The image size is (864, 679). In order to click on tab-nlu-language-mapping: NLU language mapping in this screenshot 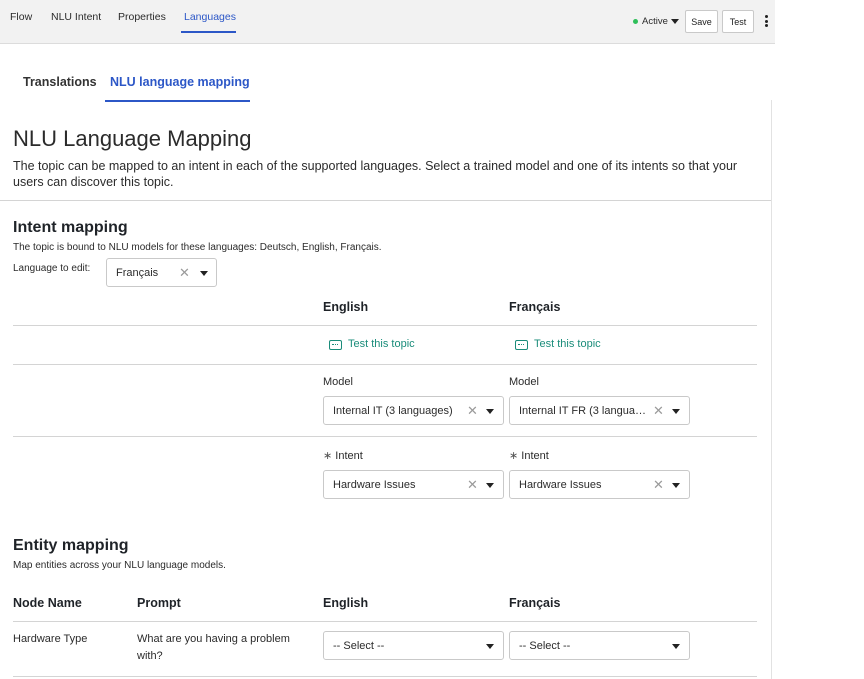, I will do `click(180, 82)`.